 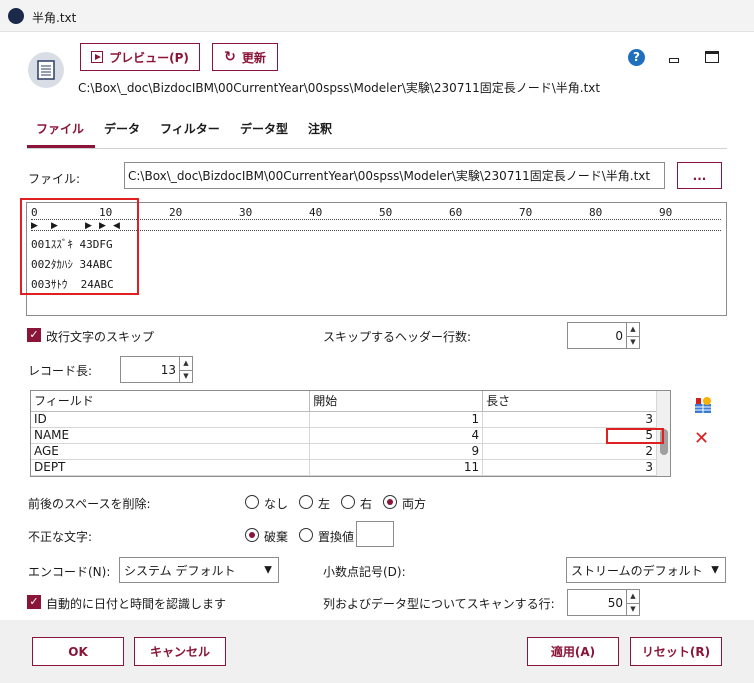 What do you see at coordinates (230, 57) in the screenshot?
I see `refresh-icon: ↻` at bounding box center [230, 57].